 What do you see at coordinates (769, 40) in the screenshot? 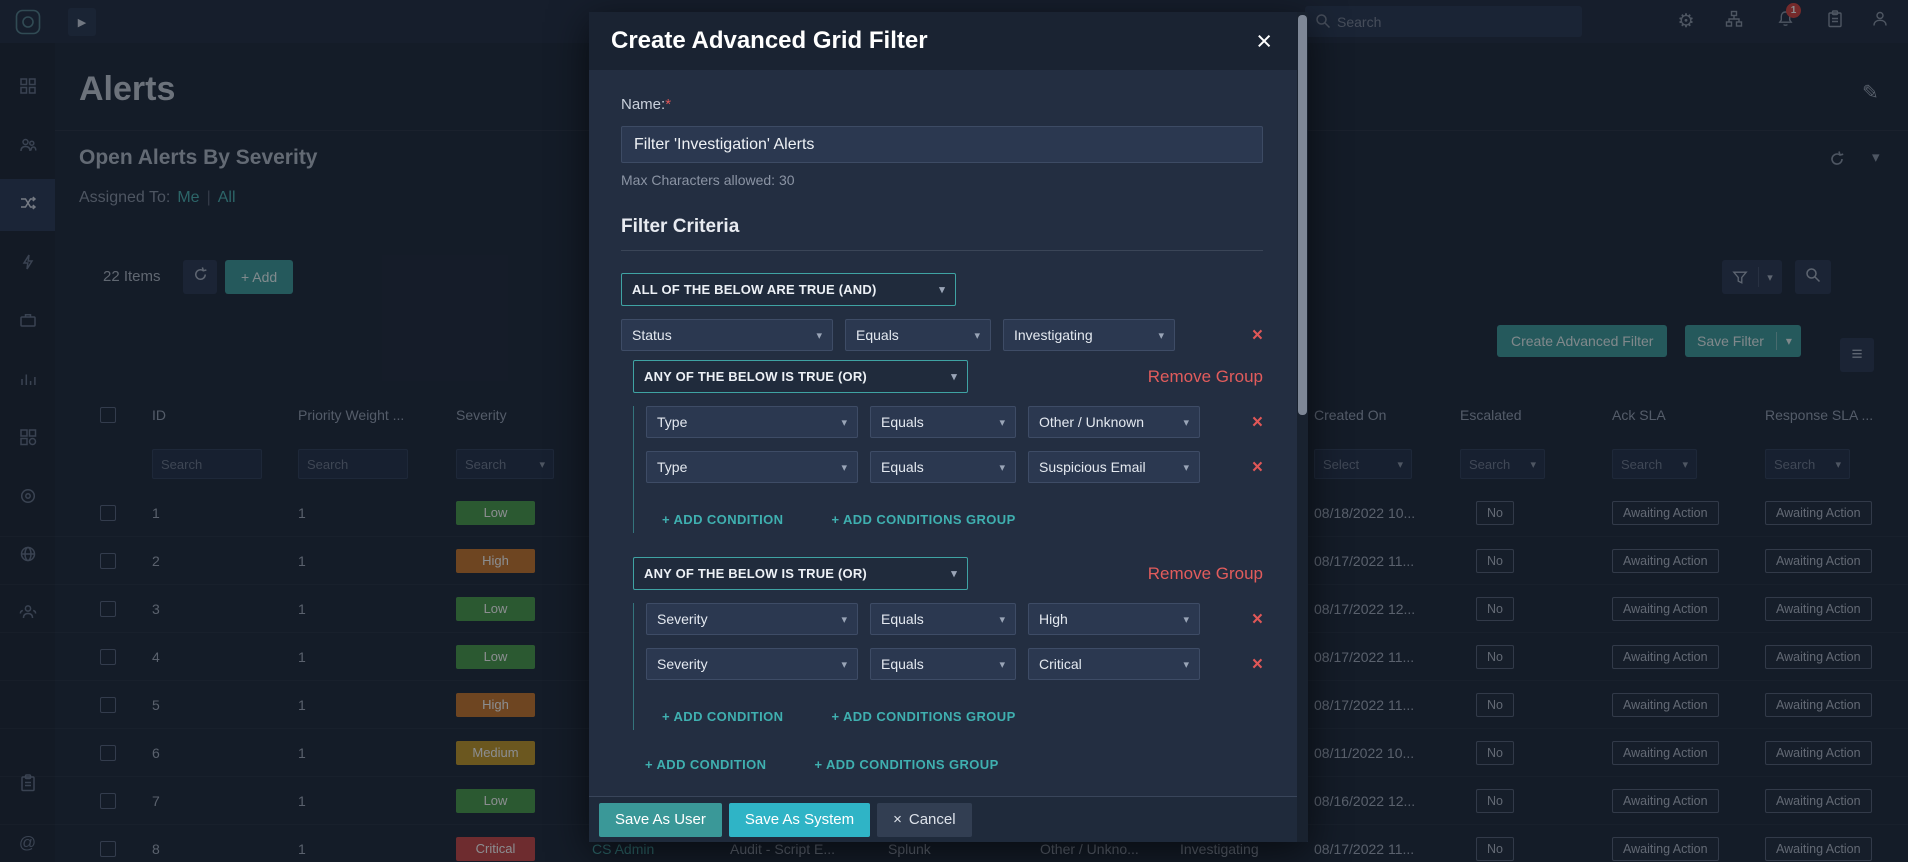
I see `modal-title: Create Advanced Grid Filter` at bounding box center [769, 40].